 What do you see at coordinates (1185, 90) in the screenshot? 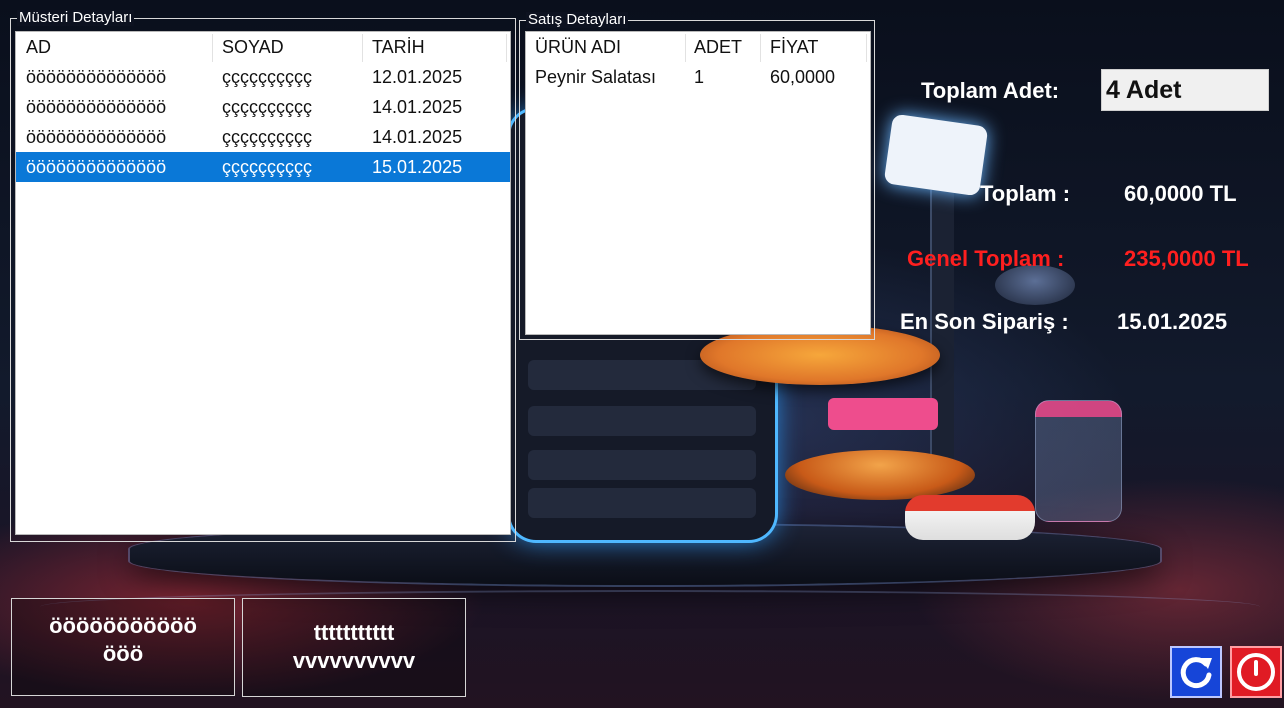
I see `toplam-adet-field: 4 Adet` at bounding box center [1185, 90].